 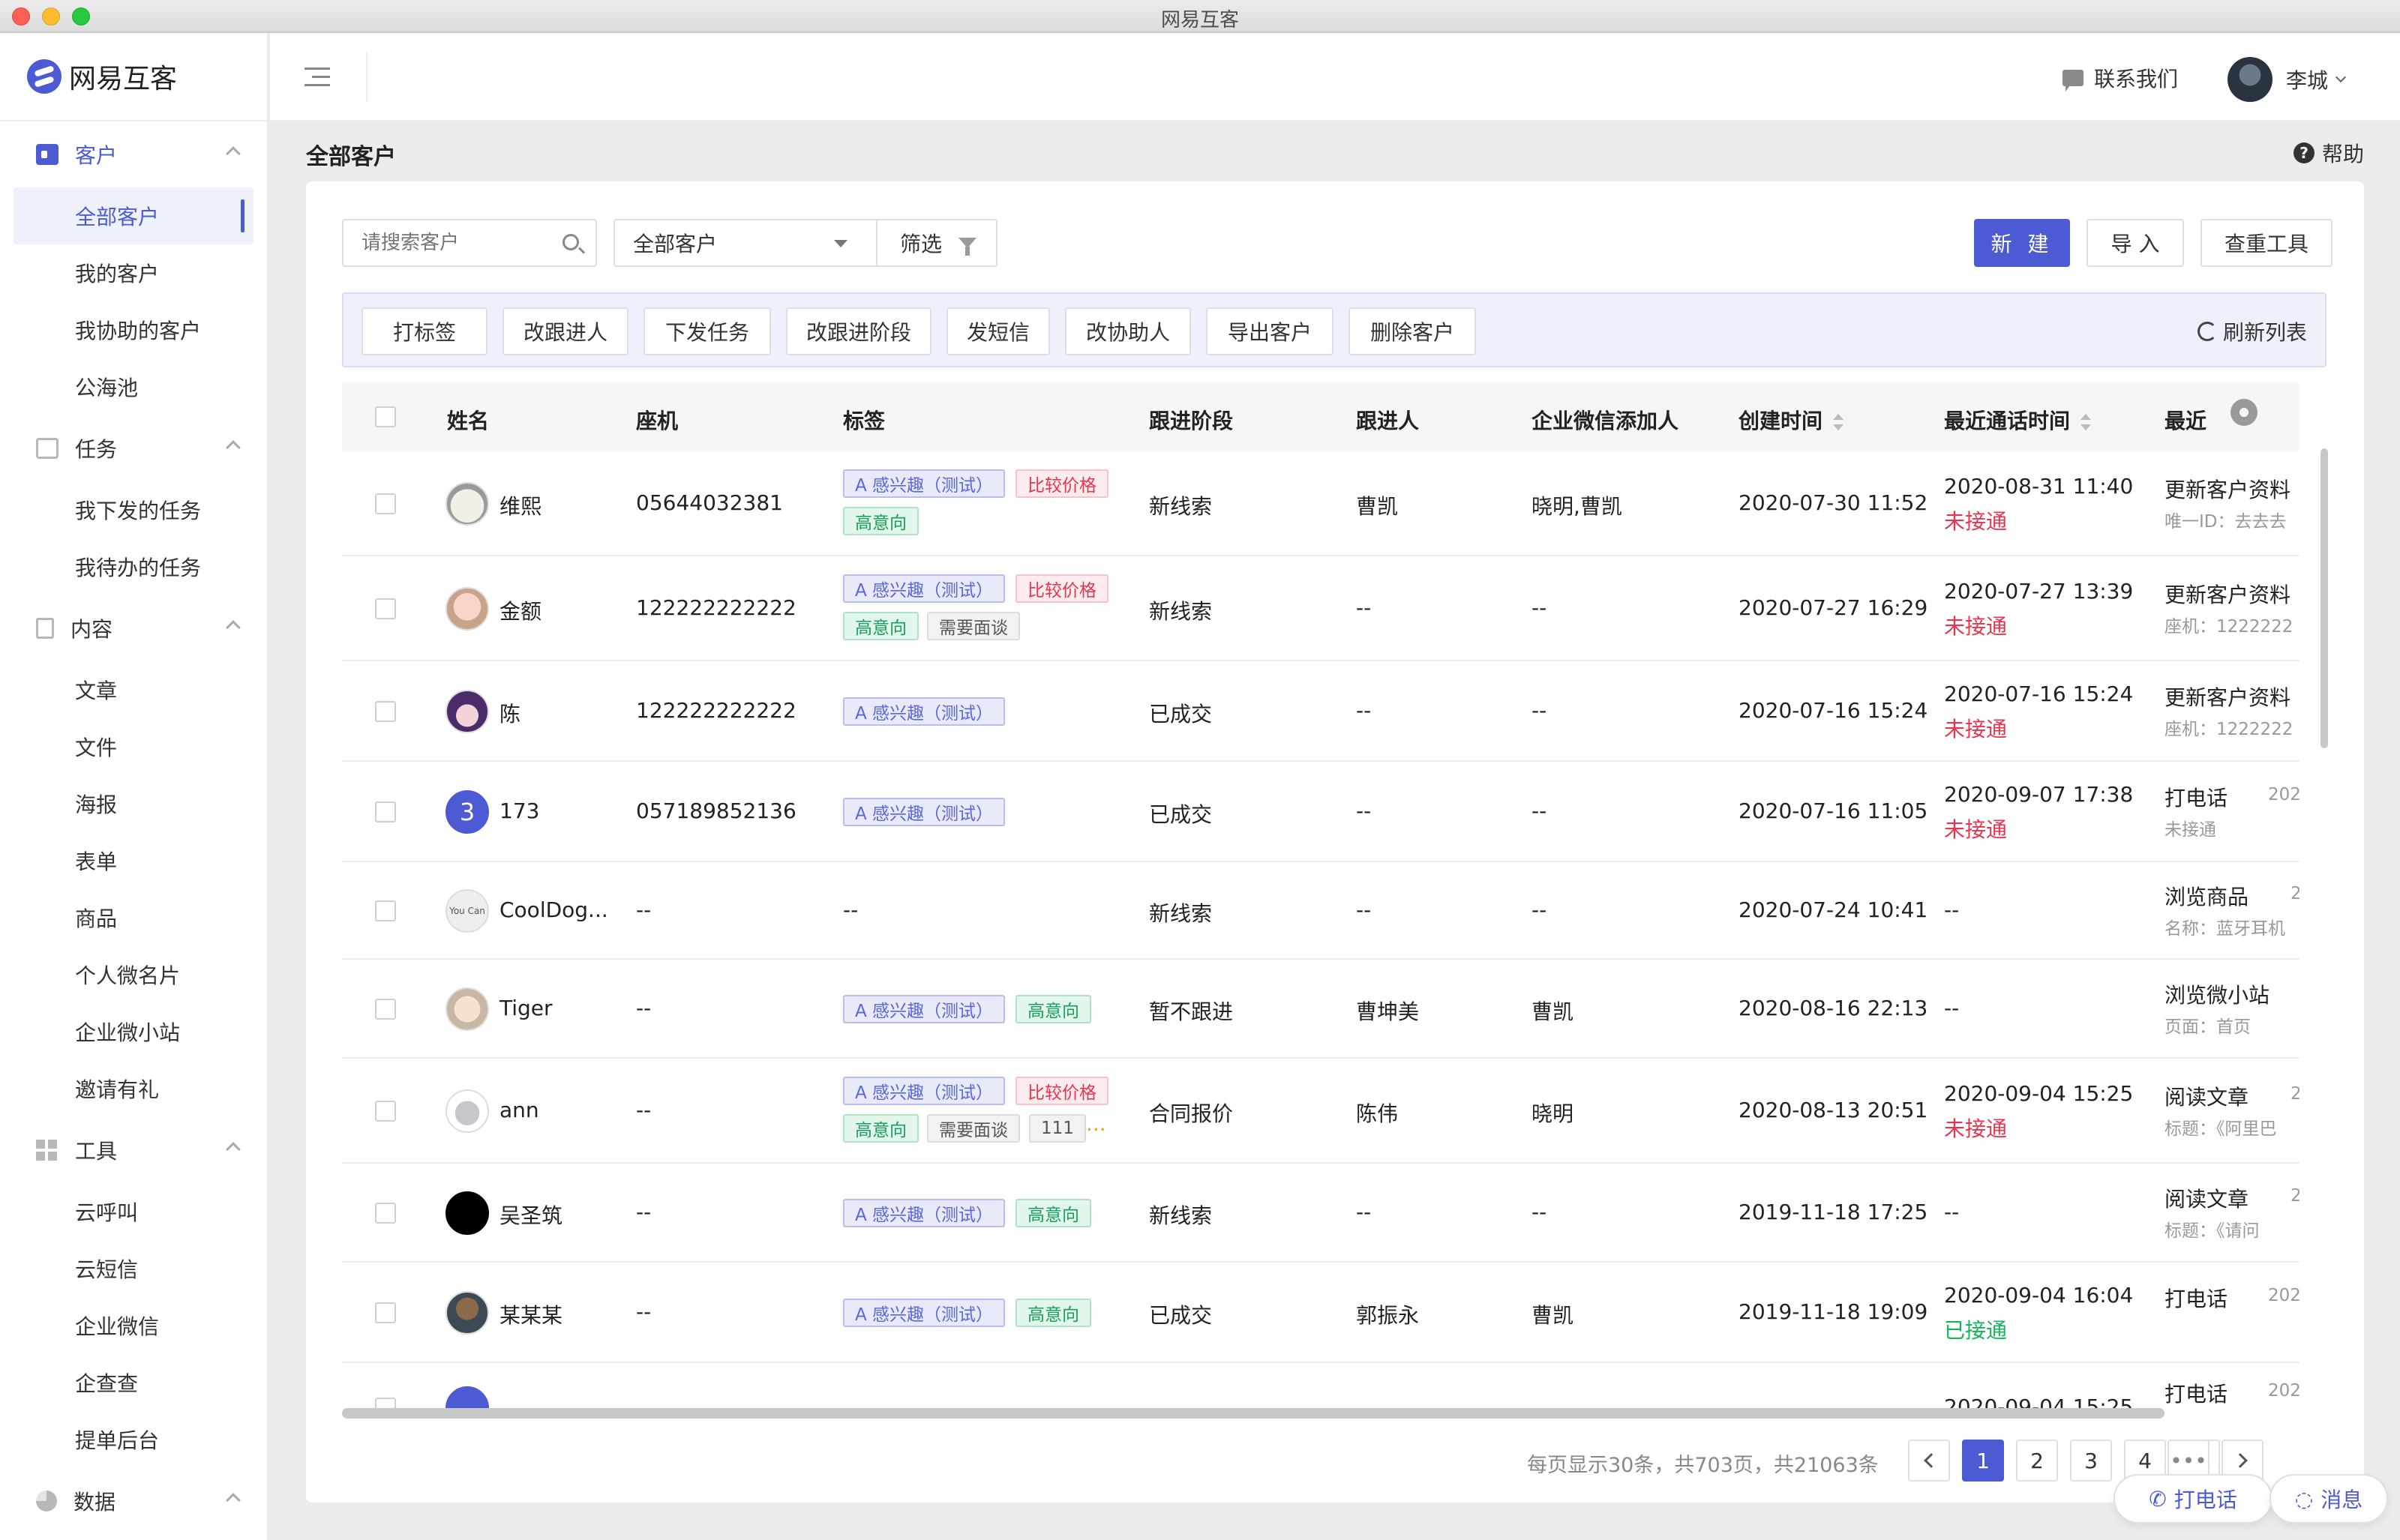 I want to click on bulk-action-button: 改跟进阶段, so click(x=859, y=331).